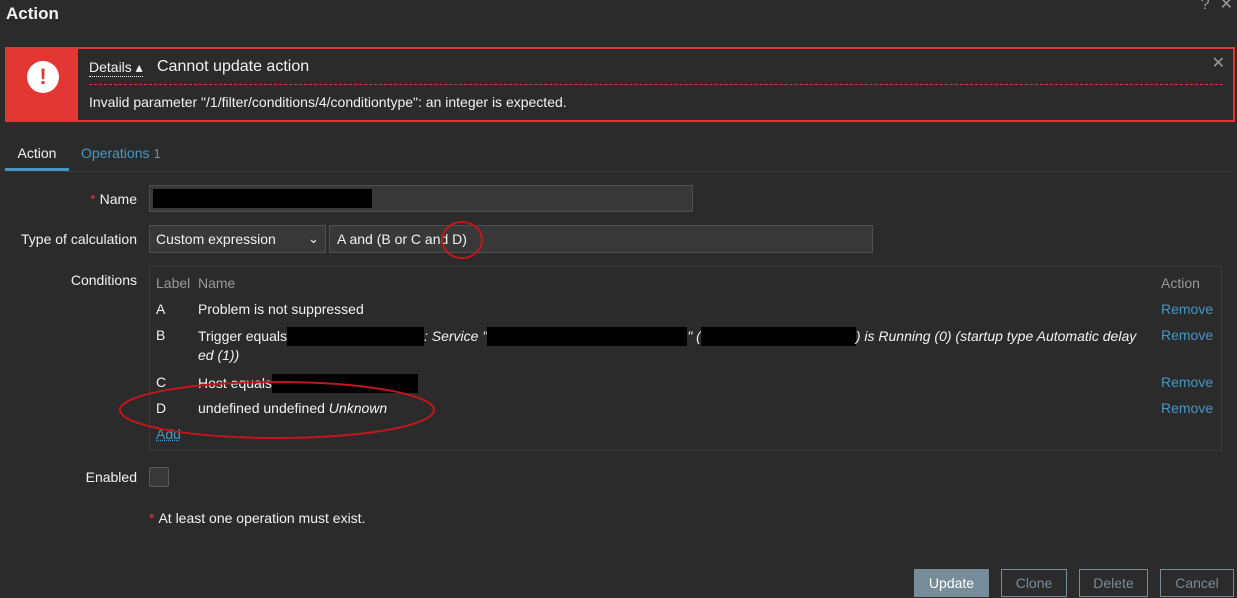  Describe the element at coordinates (161, 408) in the screenshot. I see `row-d-label: D` at that location.